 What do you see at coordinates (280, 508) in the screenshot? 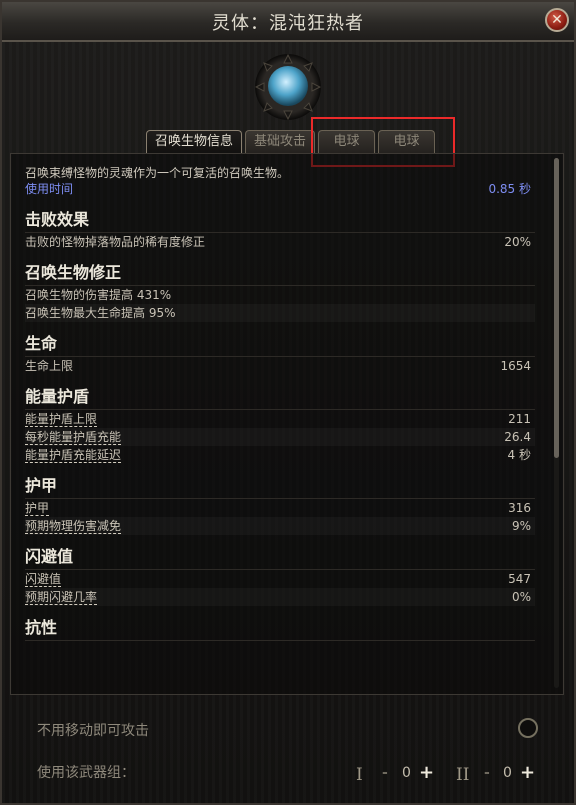
I see `stat-row: 护甲 316` at bounding box center [280, 508].